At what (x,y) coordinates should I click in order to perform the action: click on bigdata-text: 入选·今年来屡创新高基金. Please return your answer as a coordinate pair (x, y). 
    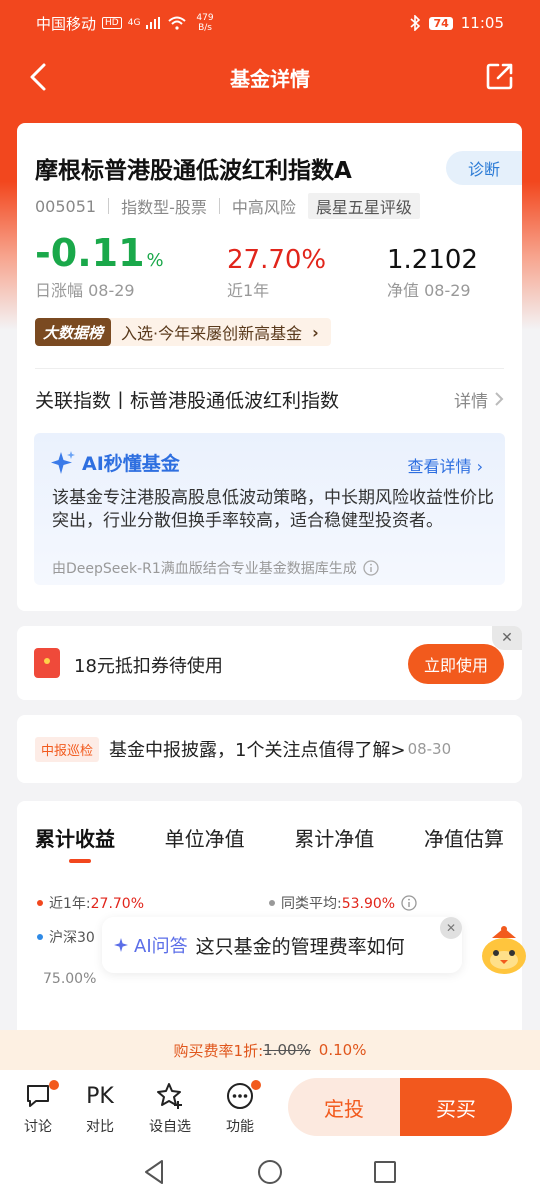
    Looking at the image, I should click on (212, 333).